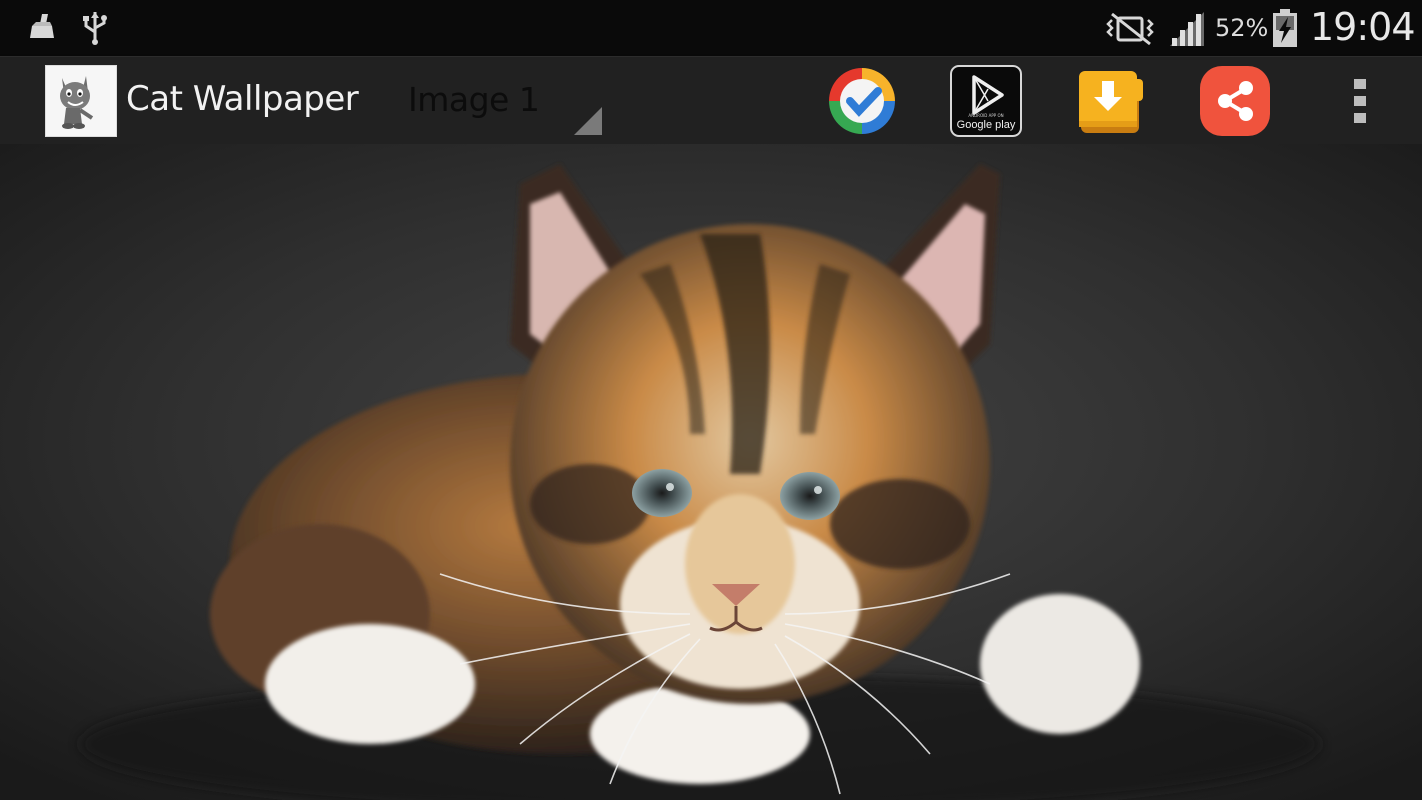 Image resolution: width=1422 pixels, height=800 pixels. What do you see at coordinates (711, 28) in the screenshot?
I see `status-bar: 52% 19:04` at bounding box center [711, 28].